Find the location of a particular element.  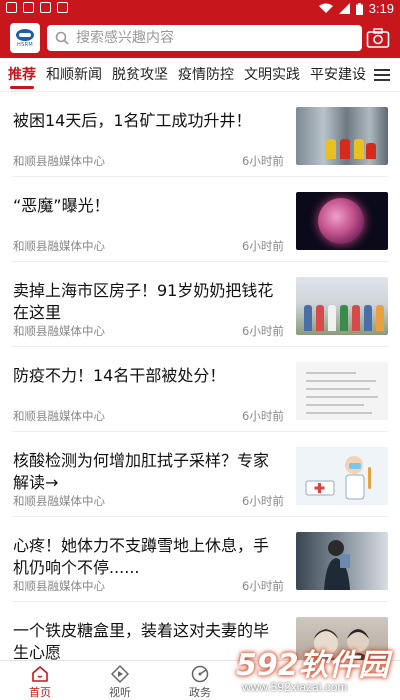

search-bar is located at coordinates (204, 38).